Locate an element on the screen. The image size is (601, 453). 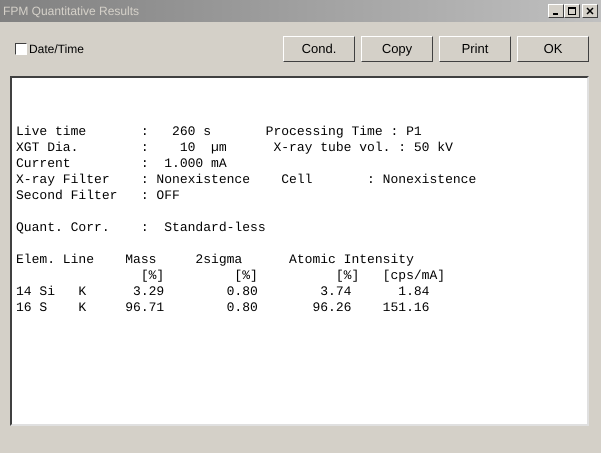
dialog-button: OK is located at coordinates (553, 49).